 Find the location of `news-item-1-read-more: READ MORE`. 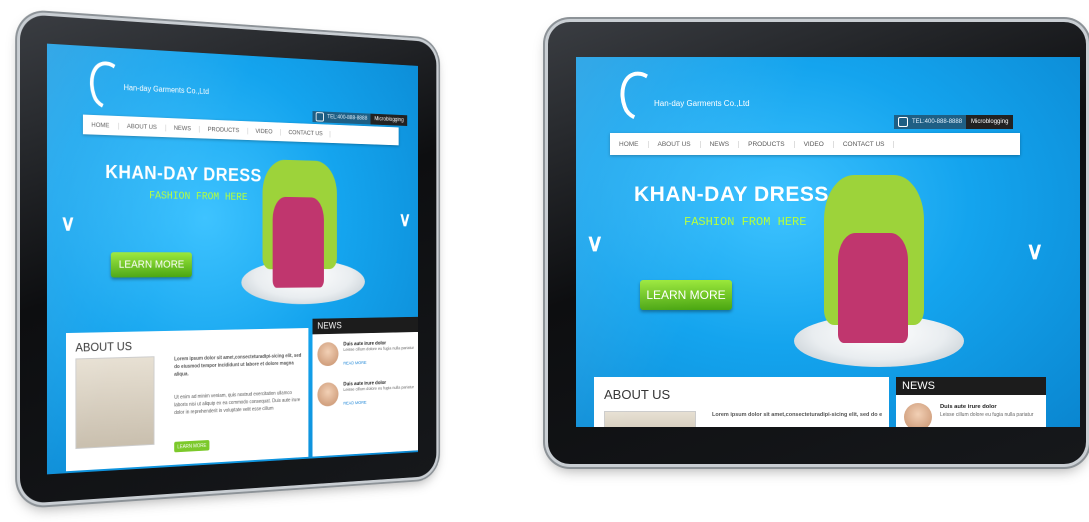

news-item-1-read-more: READ MORE is located at coordinates (354, 363).